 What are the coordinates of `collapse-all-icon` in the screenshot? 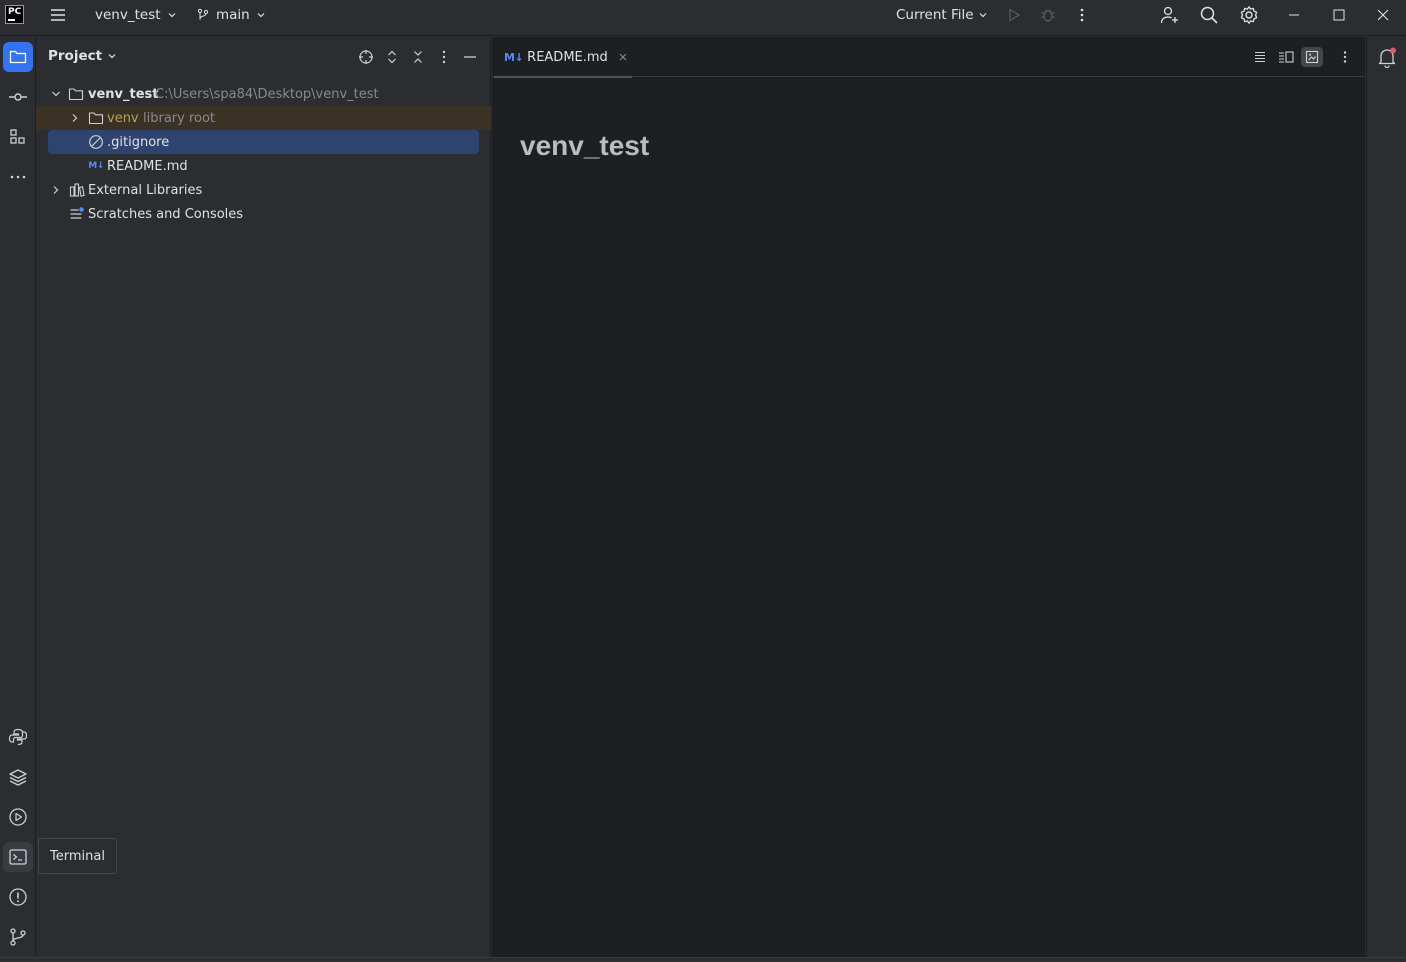 It's located at (418, 57).